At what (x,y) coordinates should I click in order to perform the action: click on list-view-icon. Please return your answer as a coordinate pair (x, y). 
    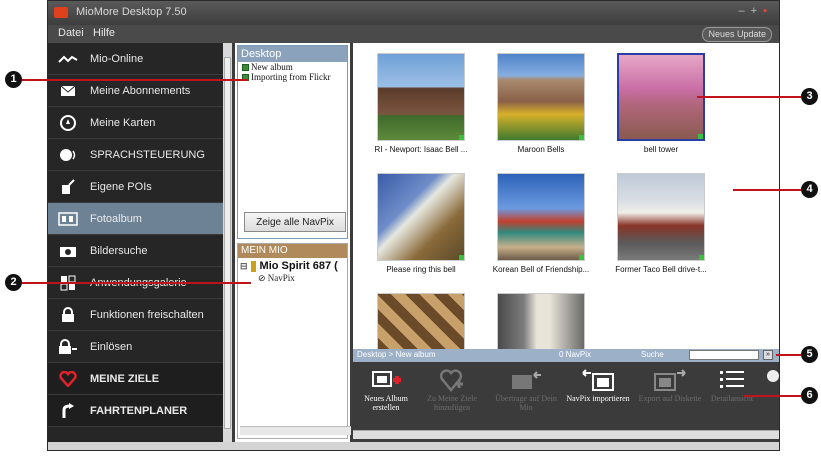
    Looking at the image, I should click on (732, 380).